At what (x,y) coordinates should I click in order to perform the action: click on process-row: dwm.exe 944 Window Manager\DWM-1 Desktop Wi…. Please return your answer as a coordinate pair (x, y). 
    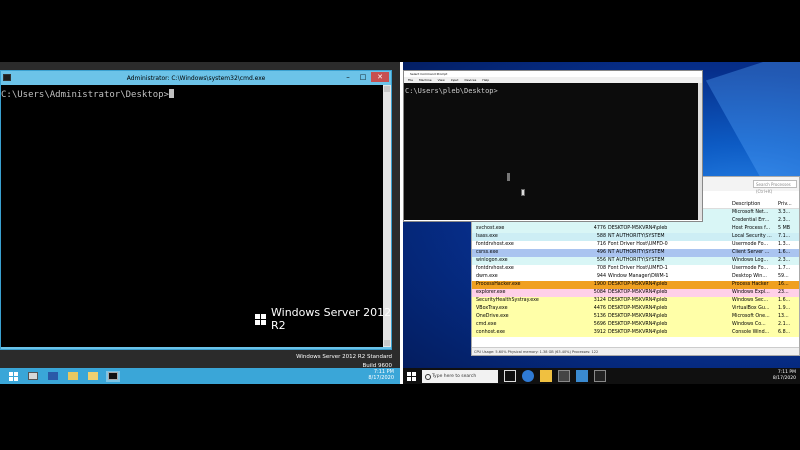
    Looking at the image, I should click on (635, 277).